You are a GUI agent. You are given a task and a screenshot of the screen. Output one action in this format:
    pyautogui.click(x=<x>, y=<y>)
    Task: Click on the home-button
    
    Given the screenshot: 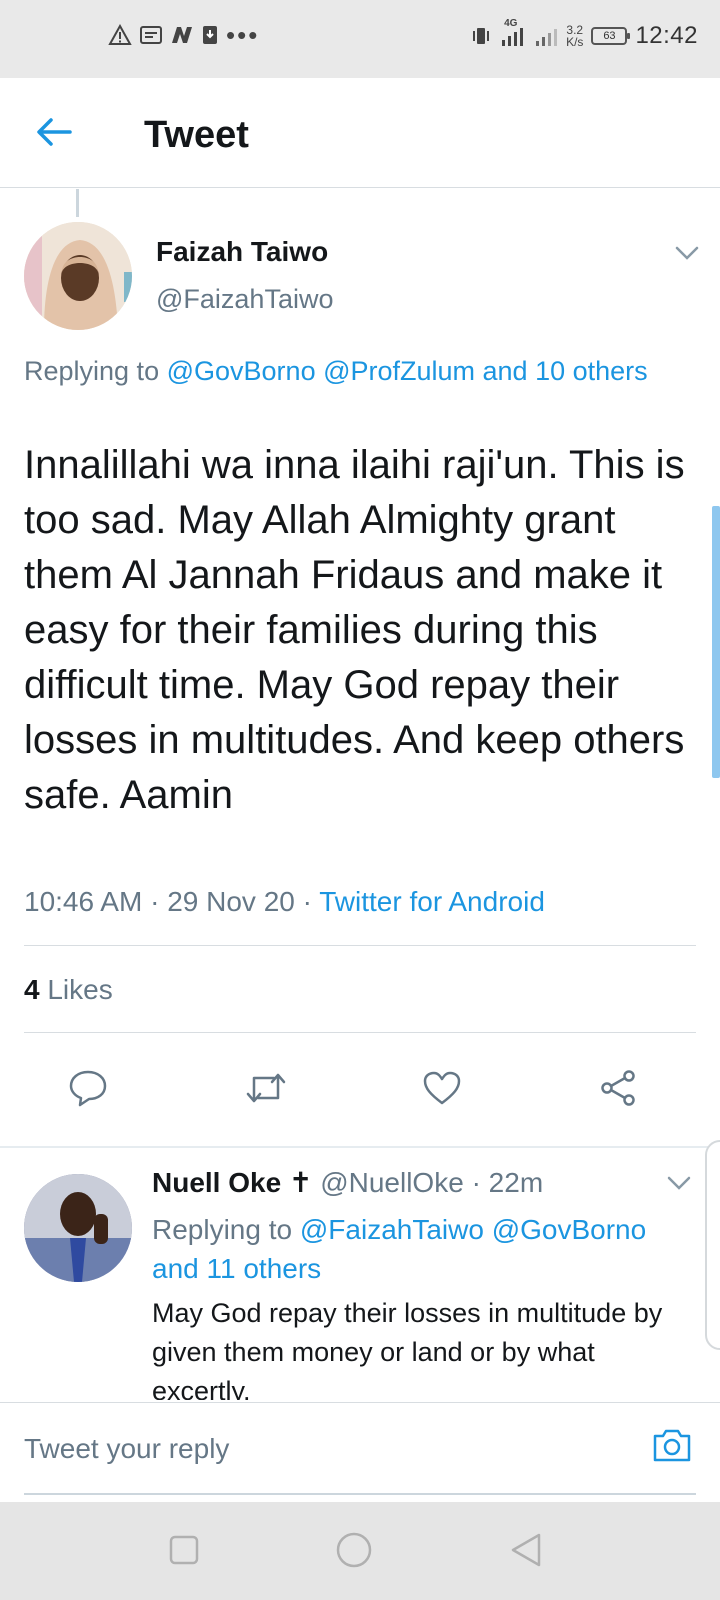 What is the action you would take?
    pyautogui.click(x=354, y=1552)
    